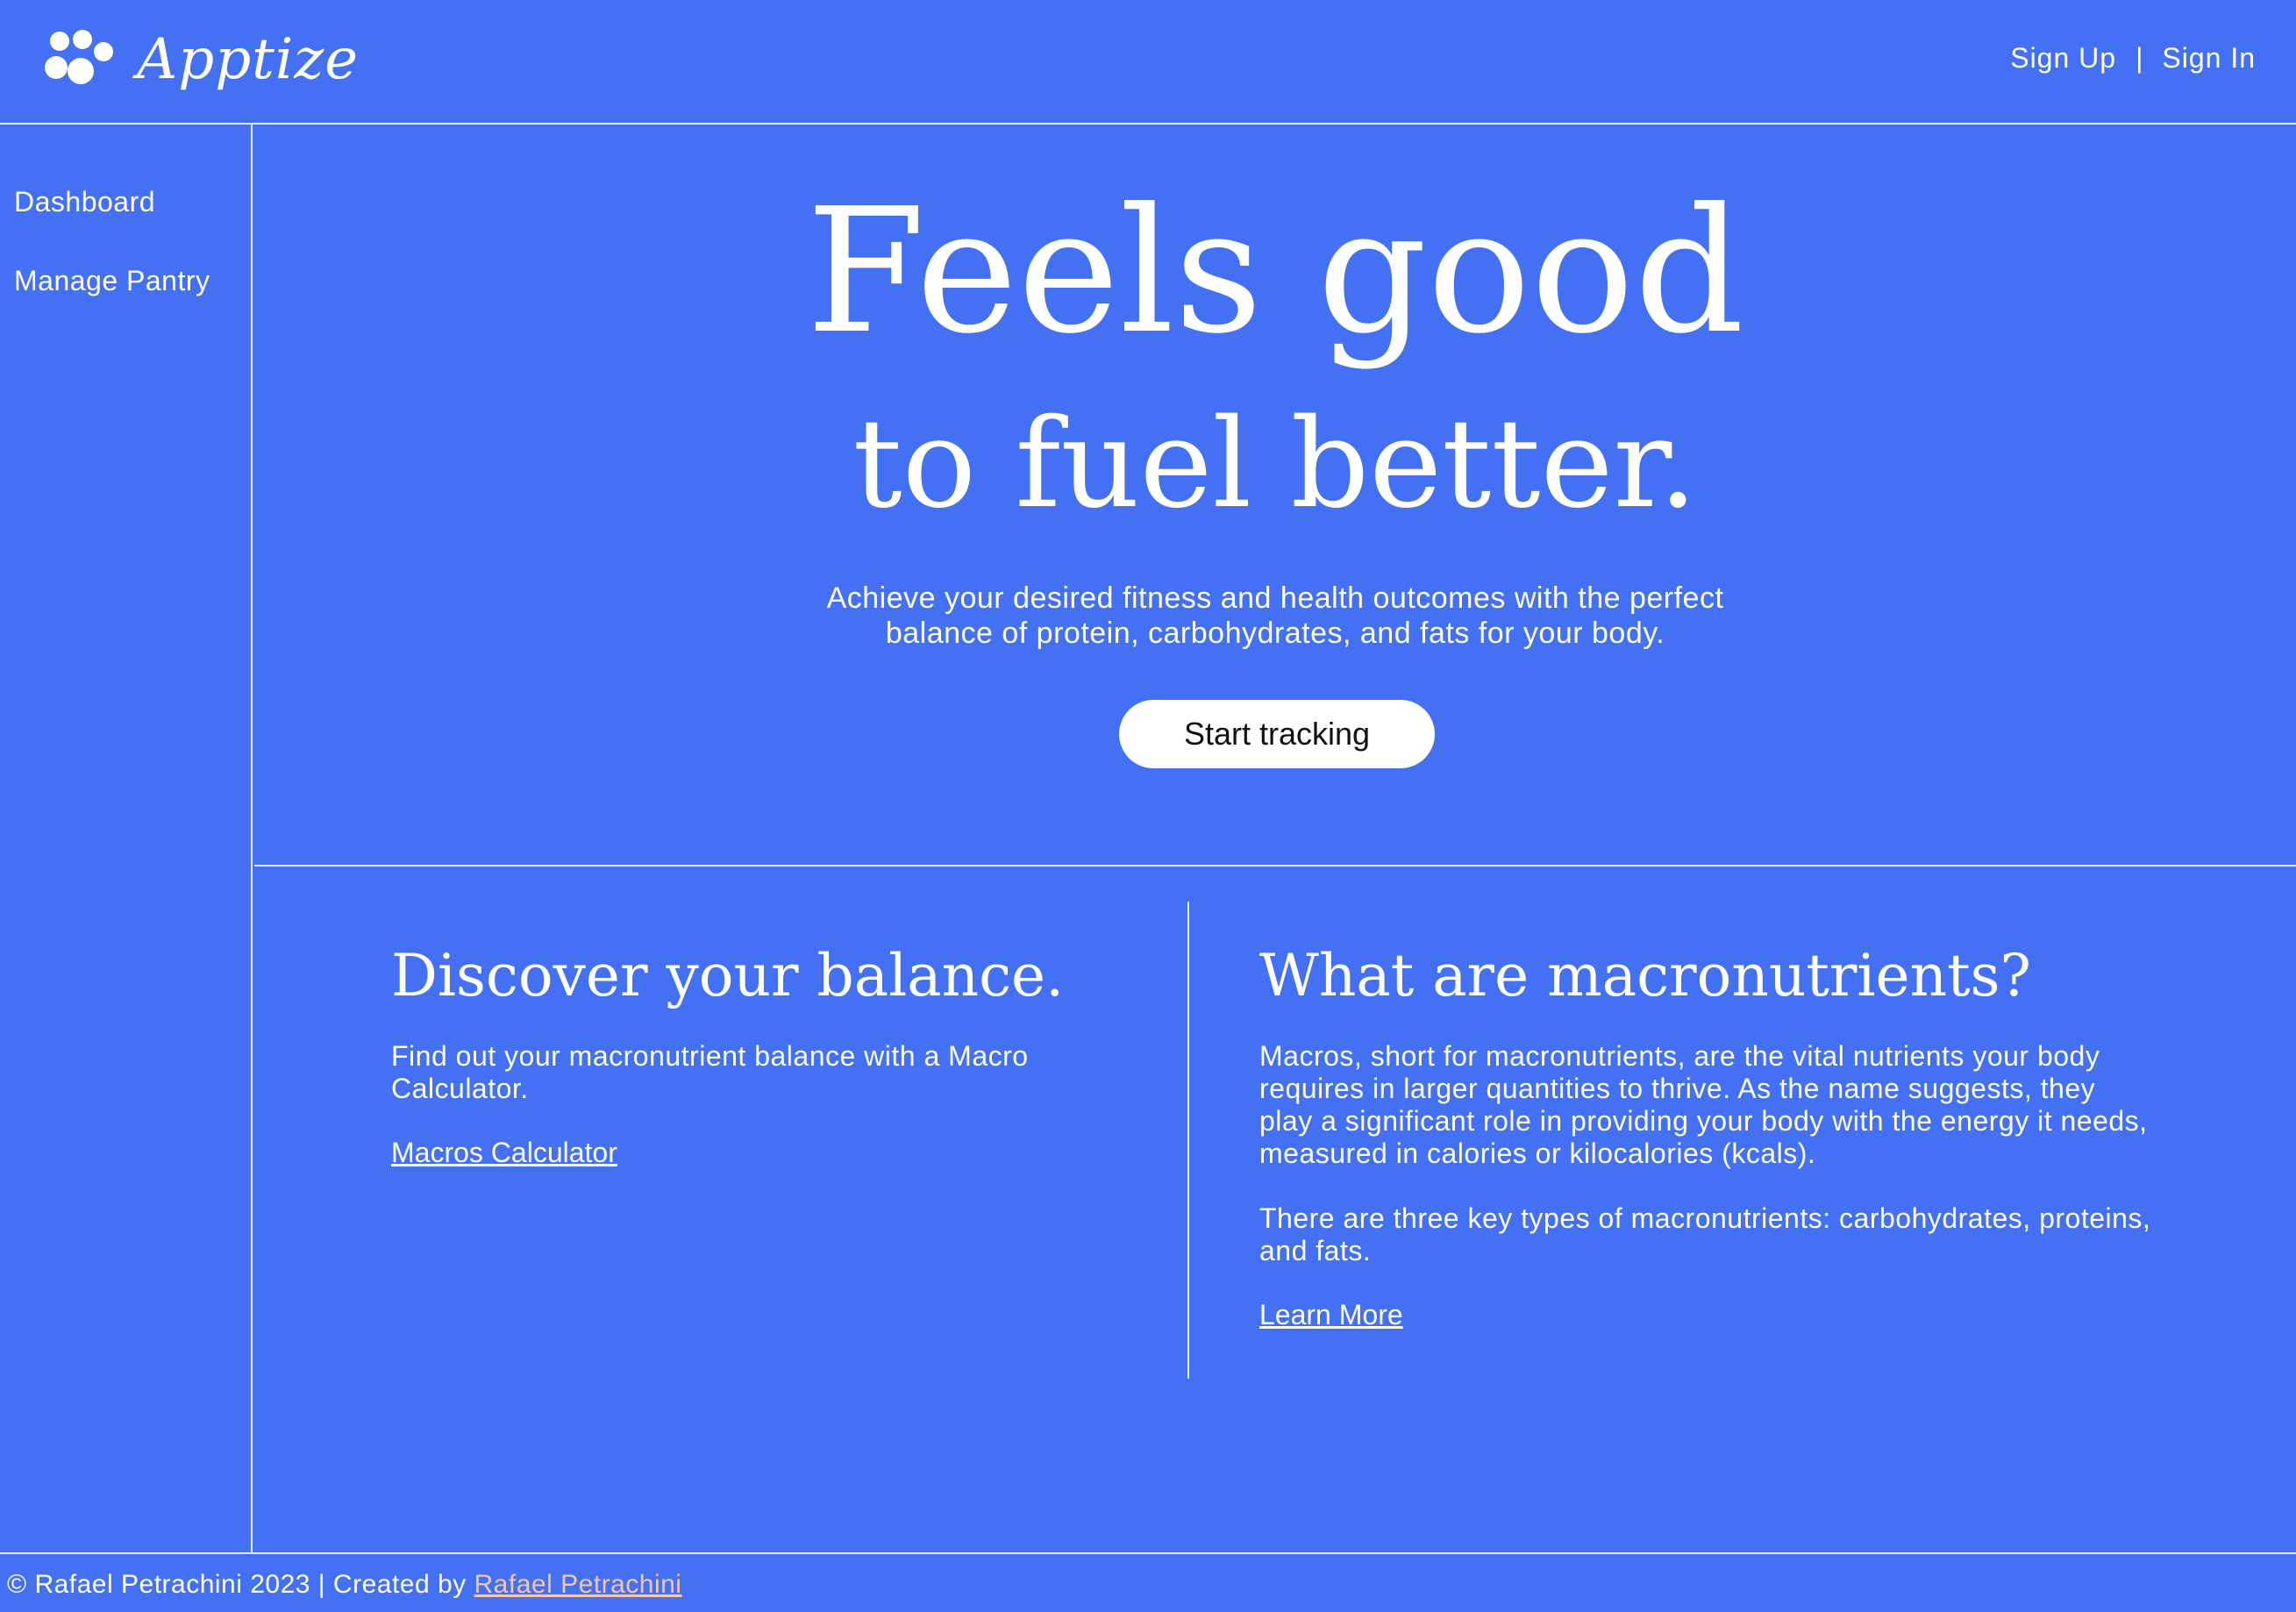  I want to click on hero-title-line1: Feels good, so click(1275, 272).